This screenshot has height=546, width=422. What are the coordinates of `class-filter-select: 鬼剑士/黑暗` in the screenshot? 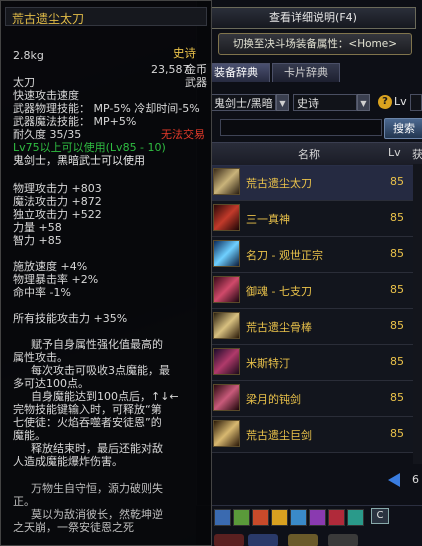 It's located at (243, 102).